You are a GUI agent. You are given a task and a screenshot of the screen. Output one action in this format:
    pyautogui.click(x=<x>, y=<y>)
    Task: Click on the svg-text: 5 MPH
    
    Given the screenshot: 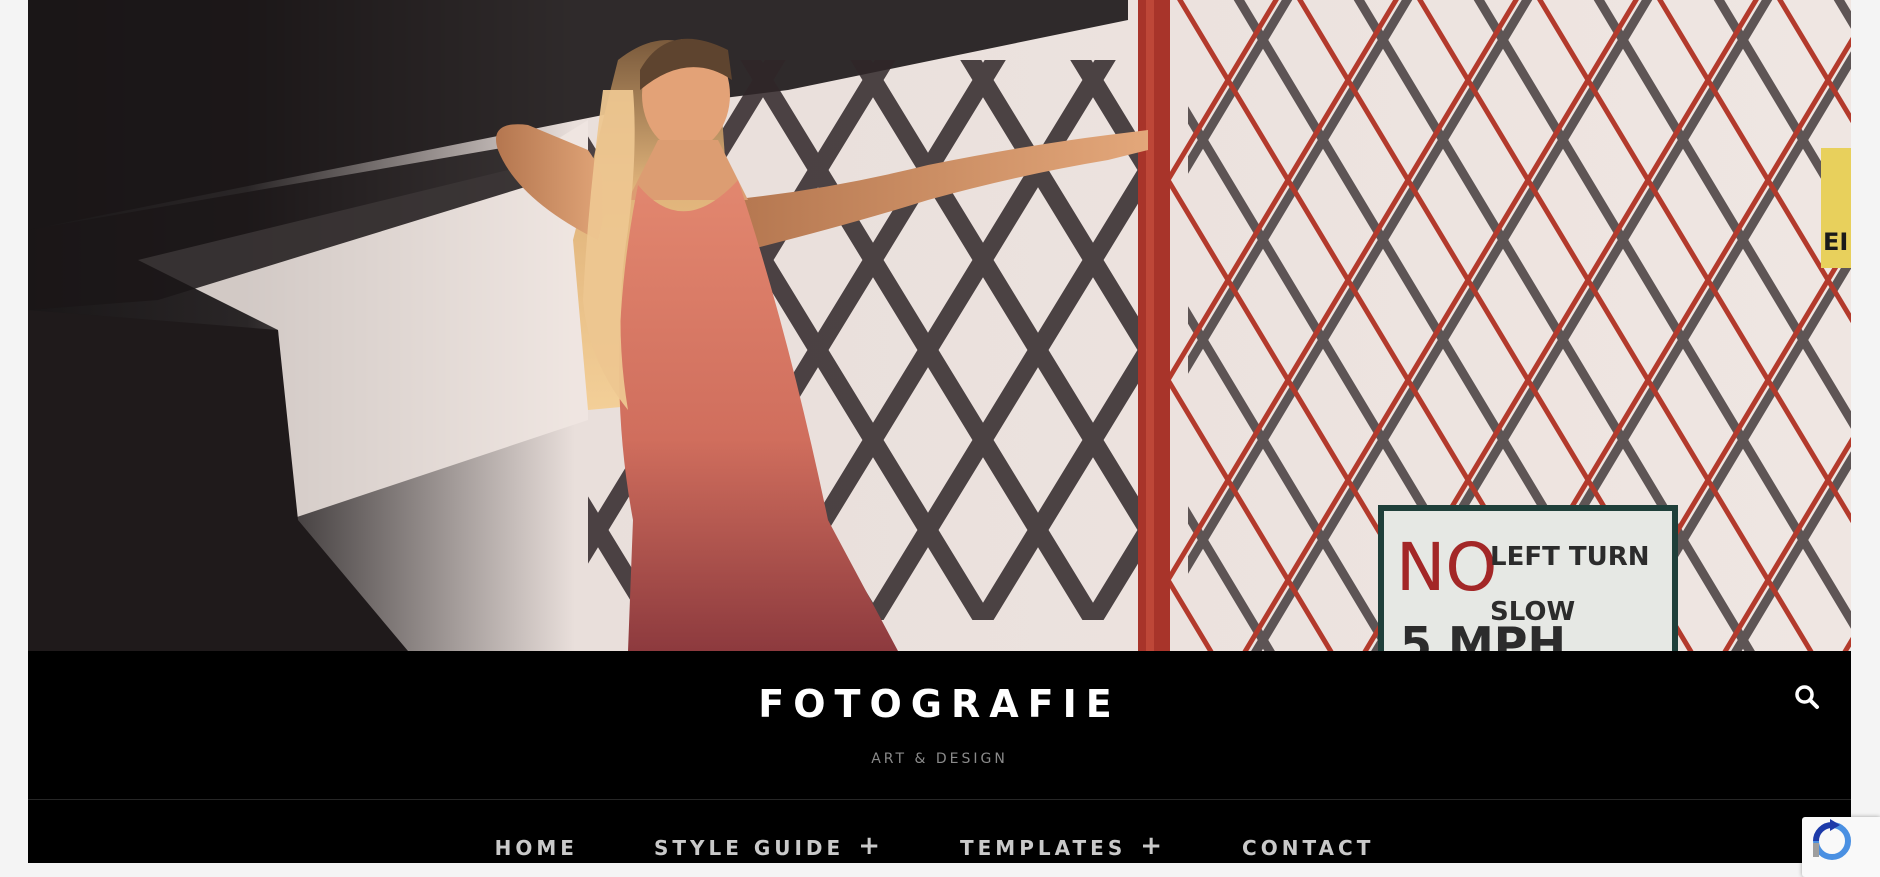 What is the action you would take?
    pyautogui.click(x=1483, y=634)
    